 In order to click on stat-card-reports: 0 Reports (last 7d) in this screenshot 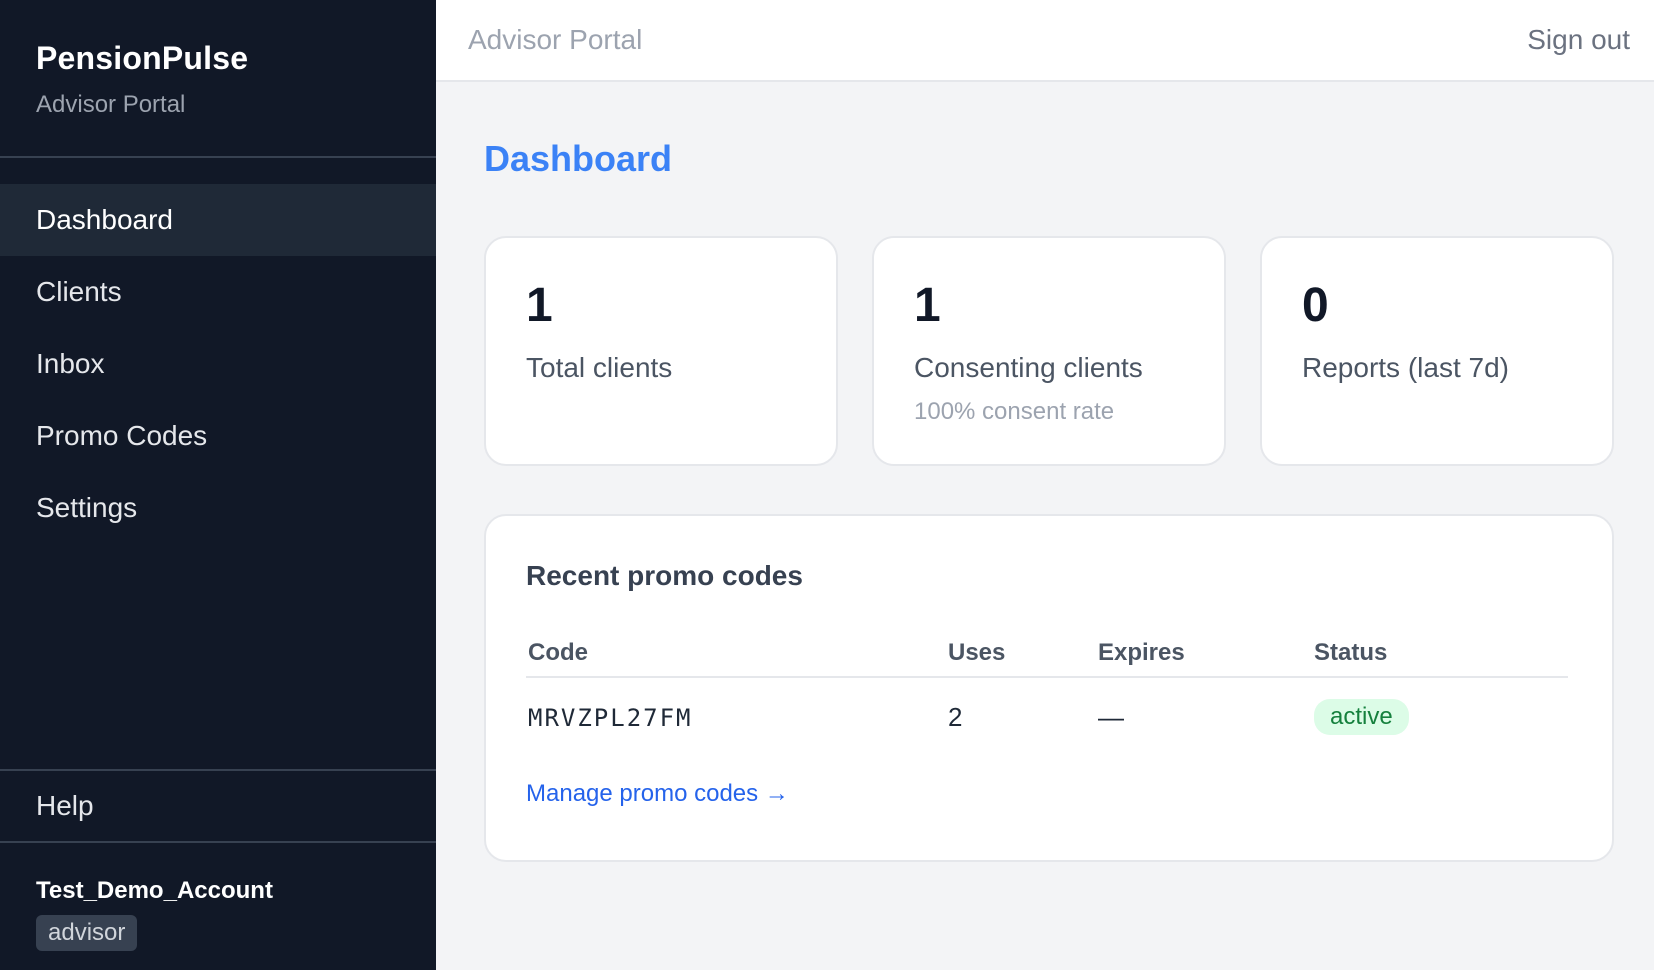, I will do `click(1437, 351)`.